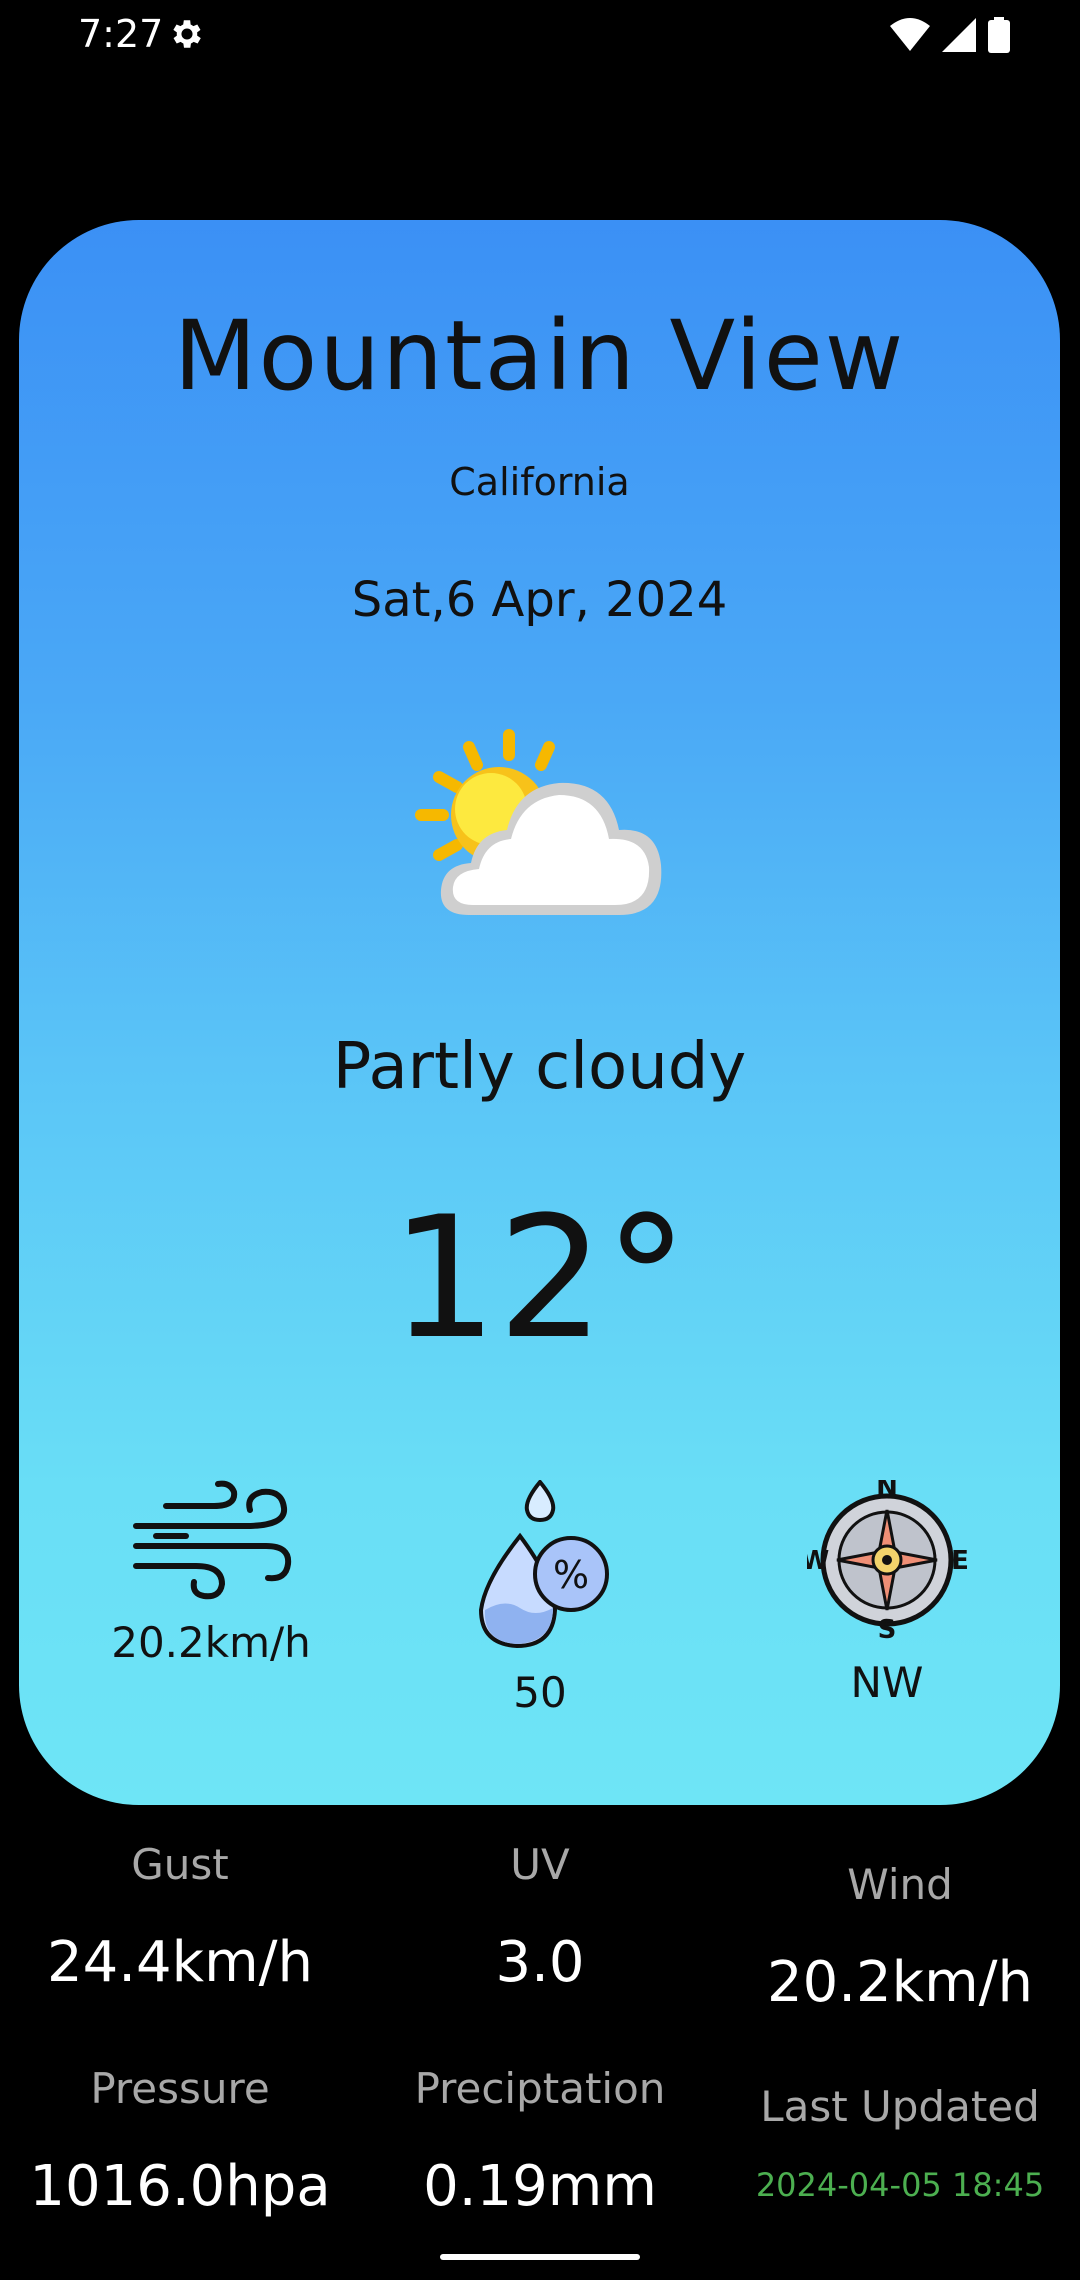  I want to click on wind-label: Wind, so click(900, 1884).